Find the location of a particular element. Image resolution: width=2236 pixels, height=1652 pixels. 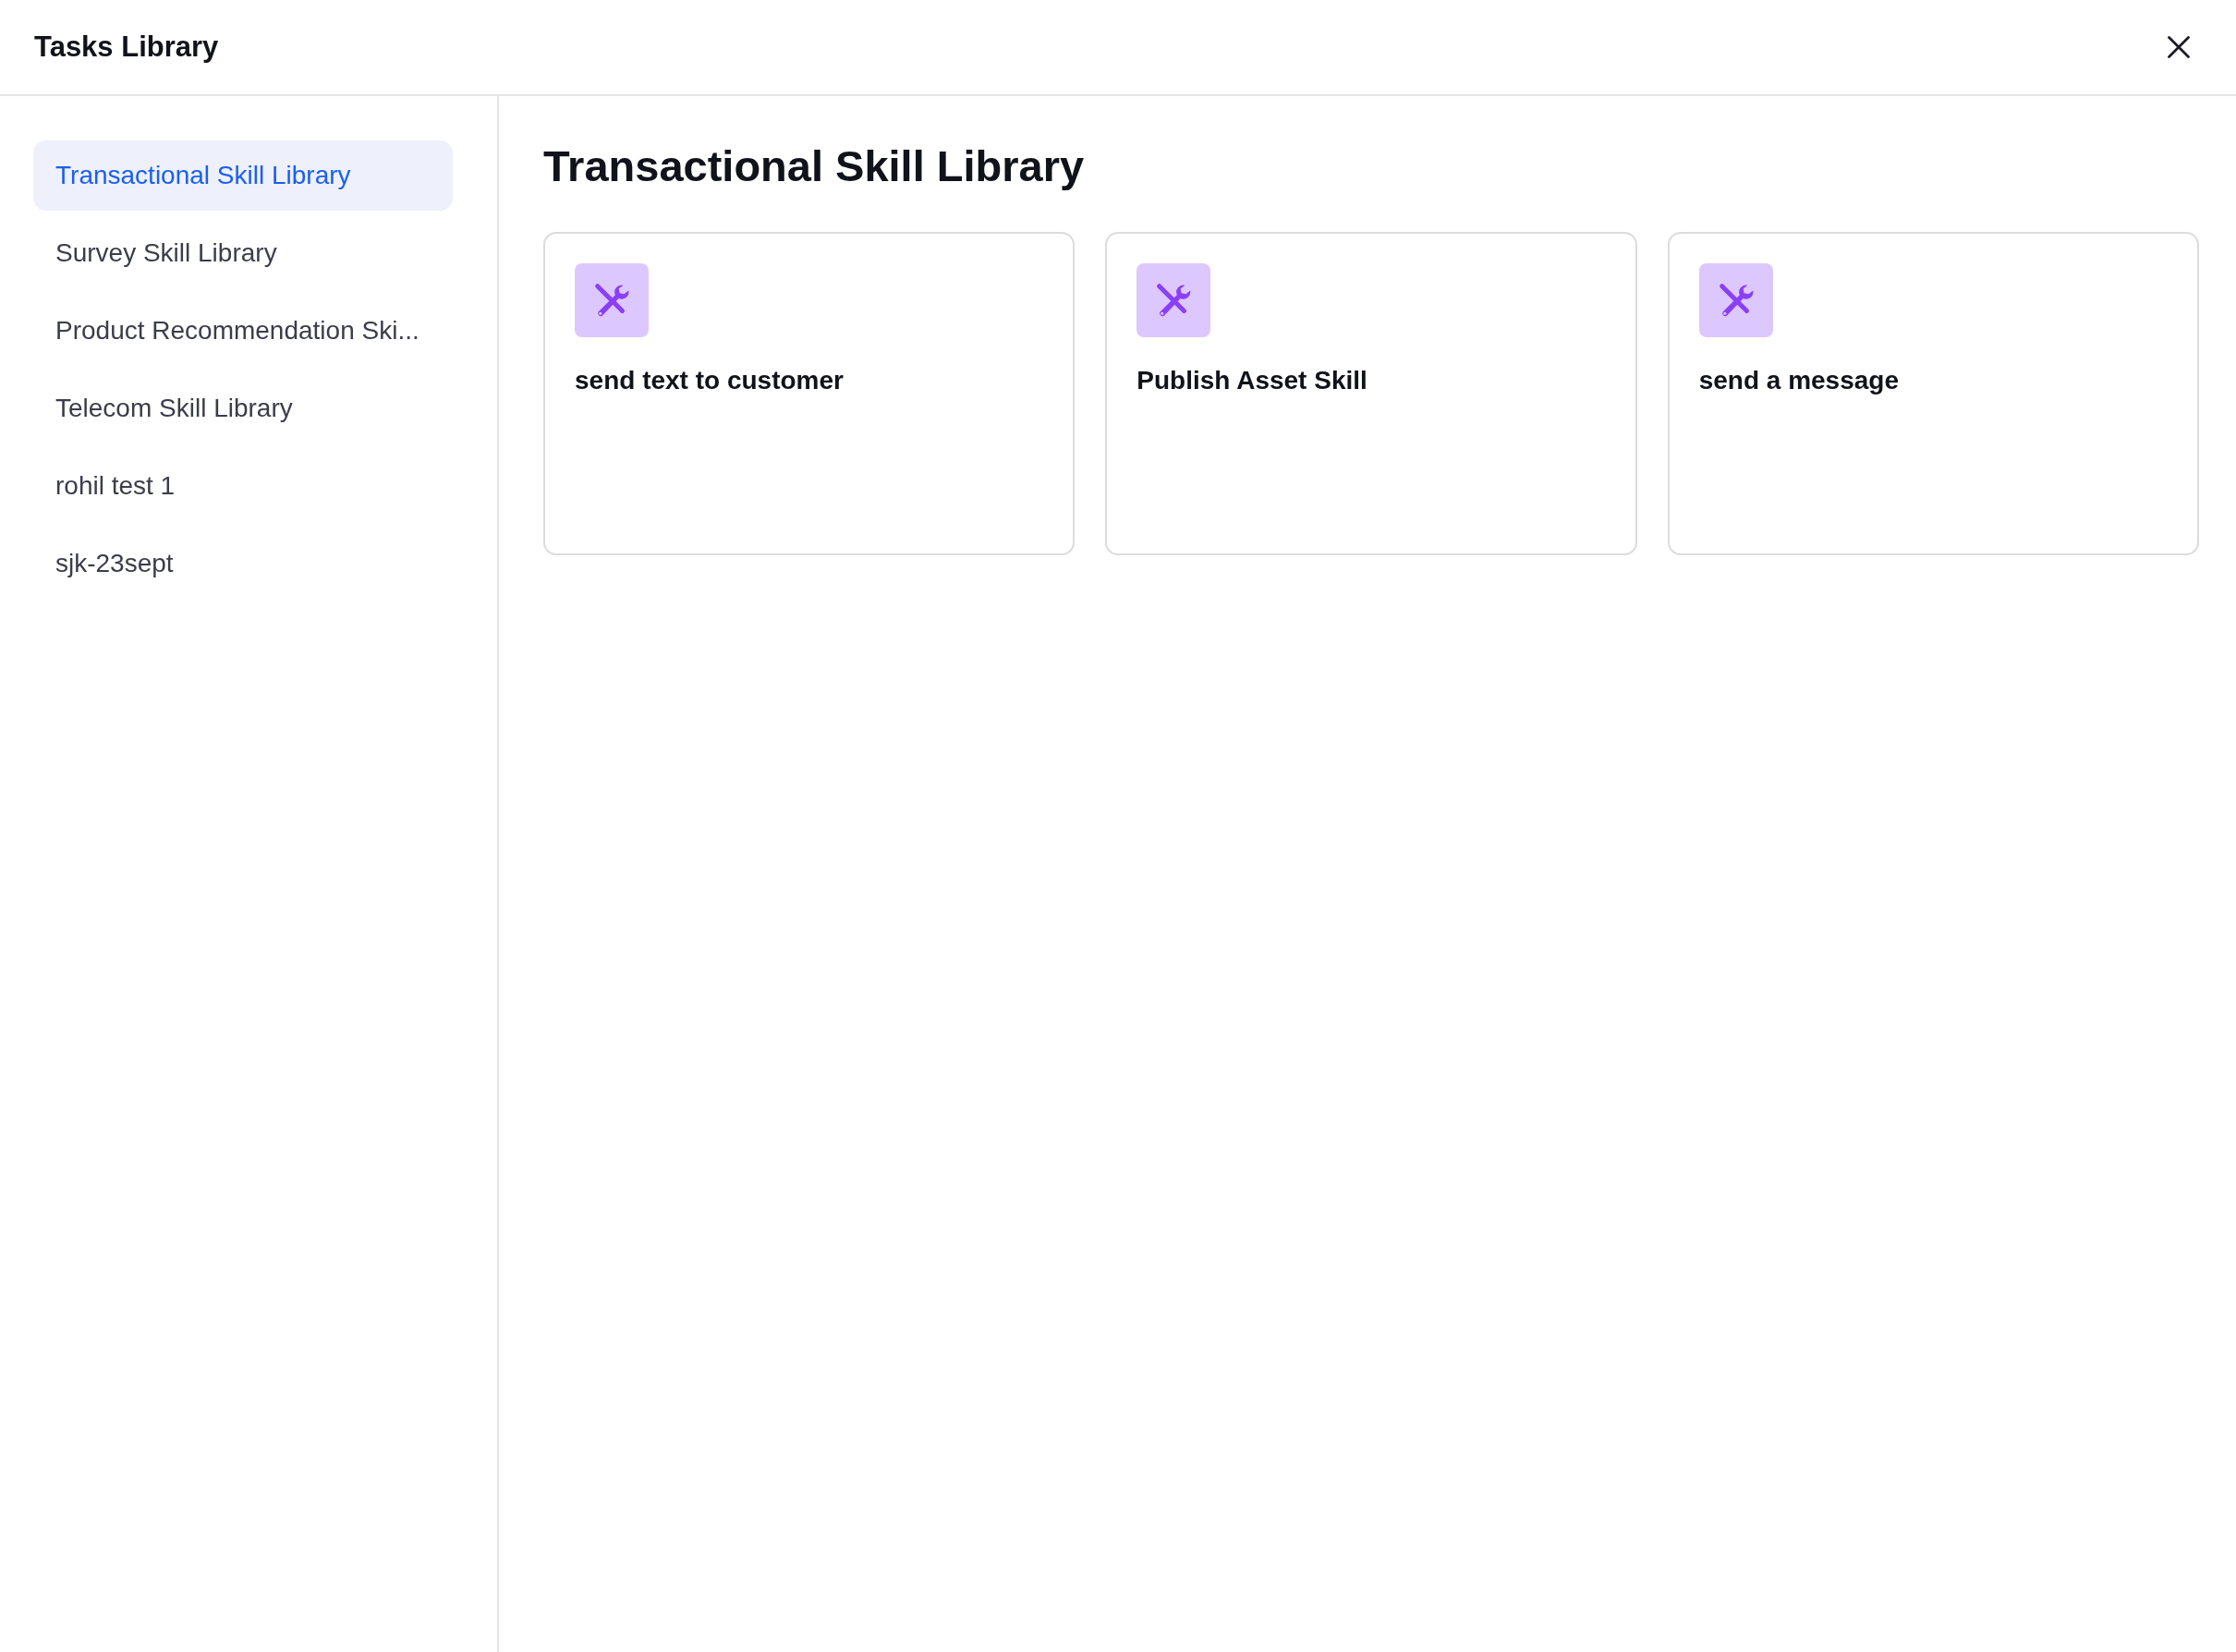

skill-card: send text to customer is located at coordinates (809, 394).